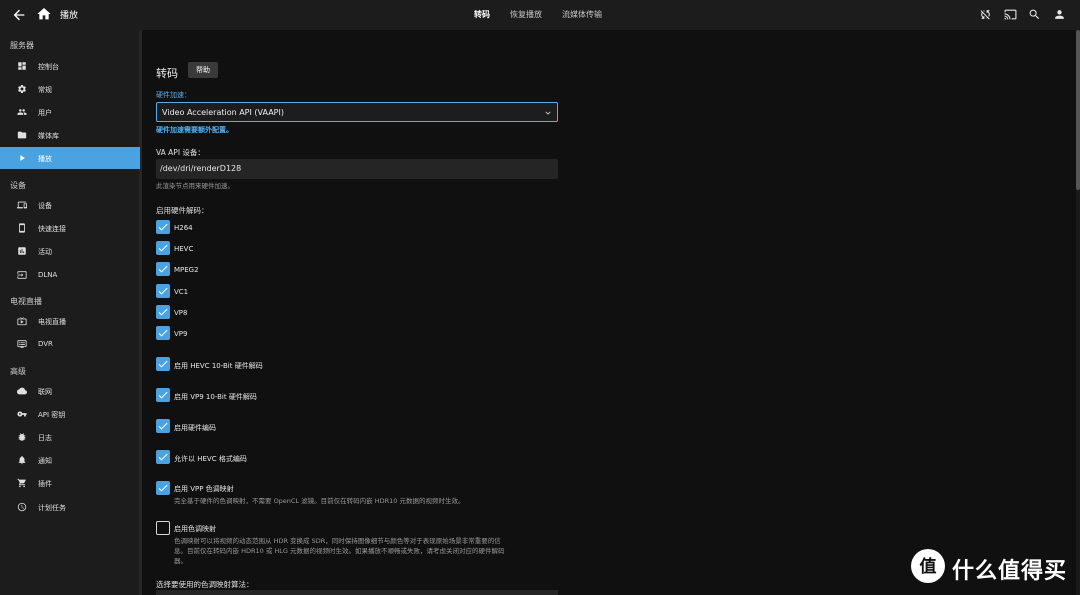 The height and width of the screenshot is (595, 1080). I want to click on people-icon, so click(22, 112).